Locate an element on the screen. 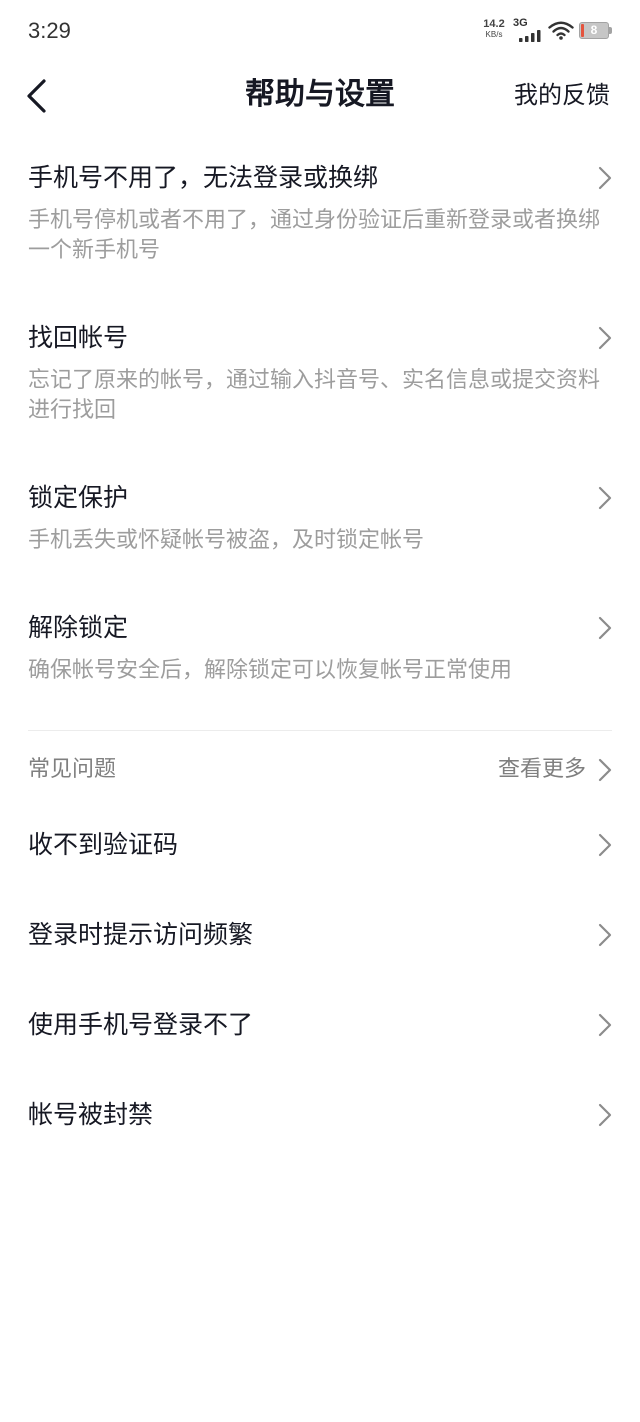 The height and width of the screenshot is (1422, 640). wifi-icon is located at coordinates (561, 30).